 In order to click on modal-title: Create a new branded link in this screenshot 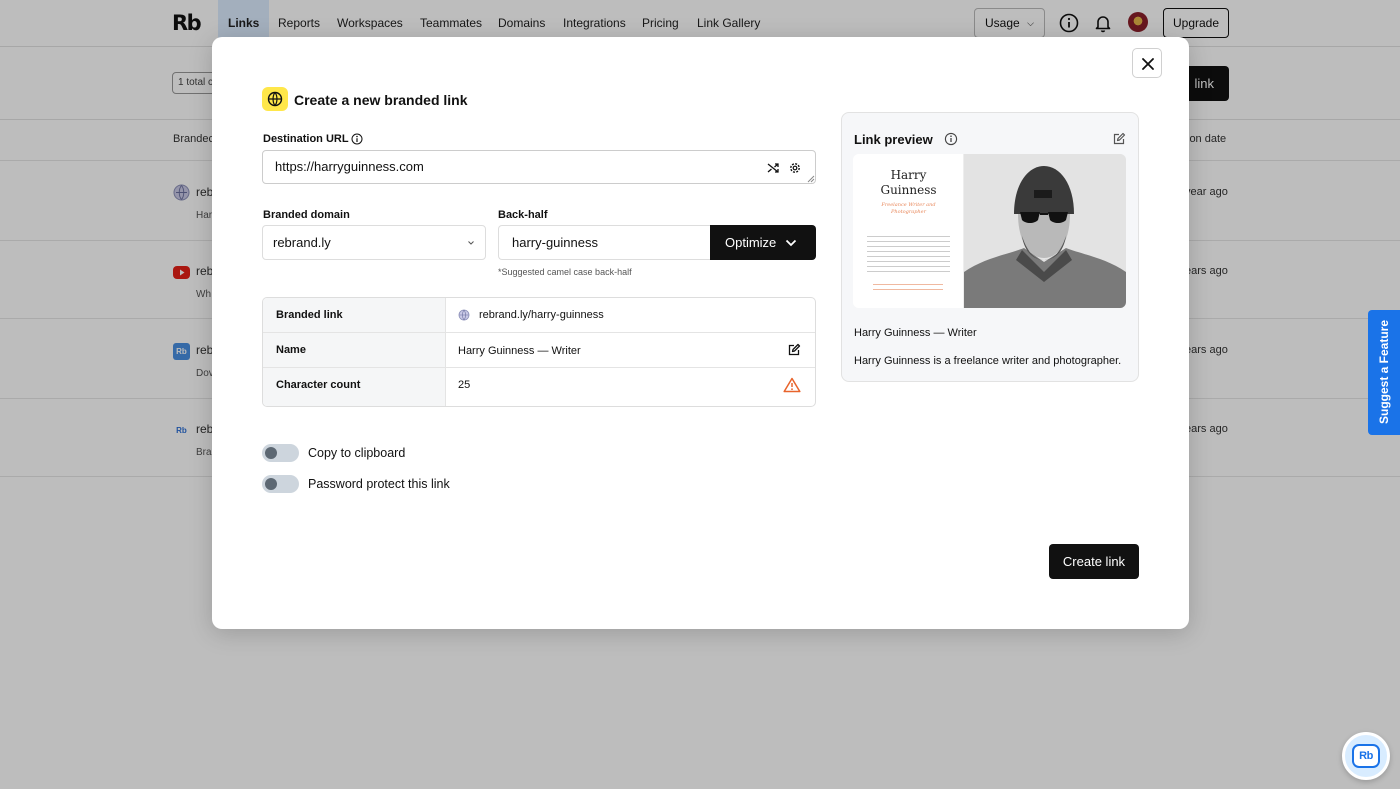, I will do `click(381, 100)`.